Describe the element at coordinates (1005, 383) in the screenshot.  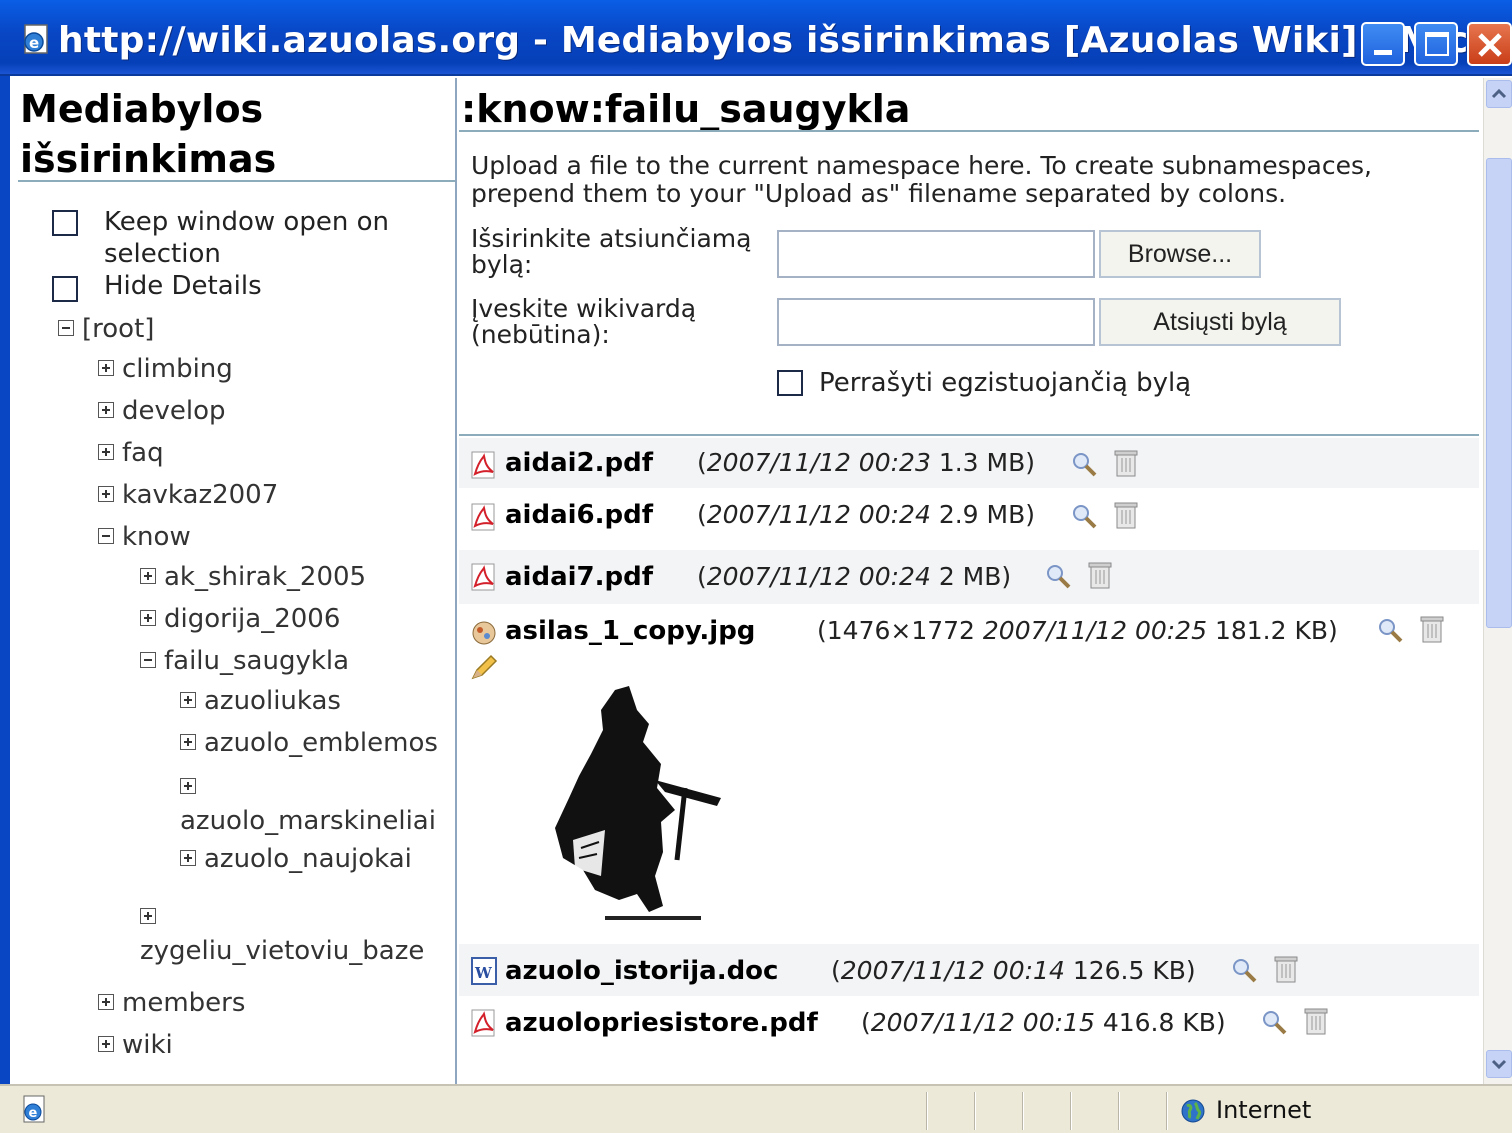
I see `overwrite-label: Perrašyti egzistuojančią bylą` at that location.